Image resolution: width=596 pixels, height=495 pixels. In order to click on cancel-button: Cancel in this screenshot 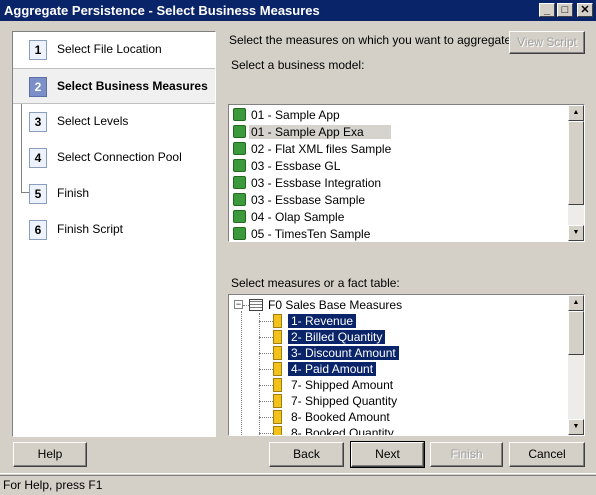, I will do `click(547, 454)`.